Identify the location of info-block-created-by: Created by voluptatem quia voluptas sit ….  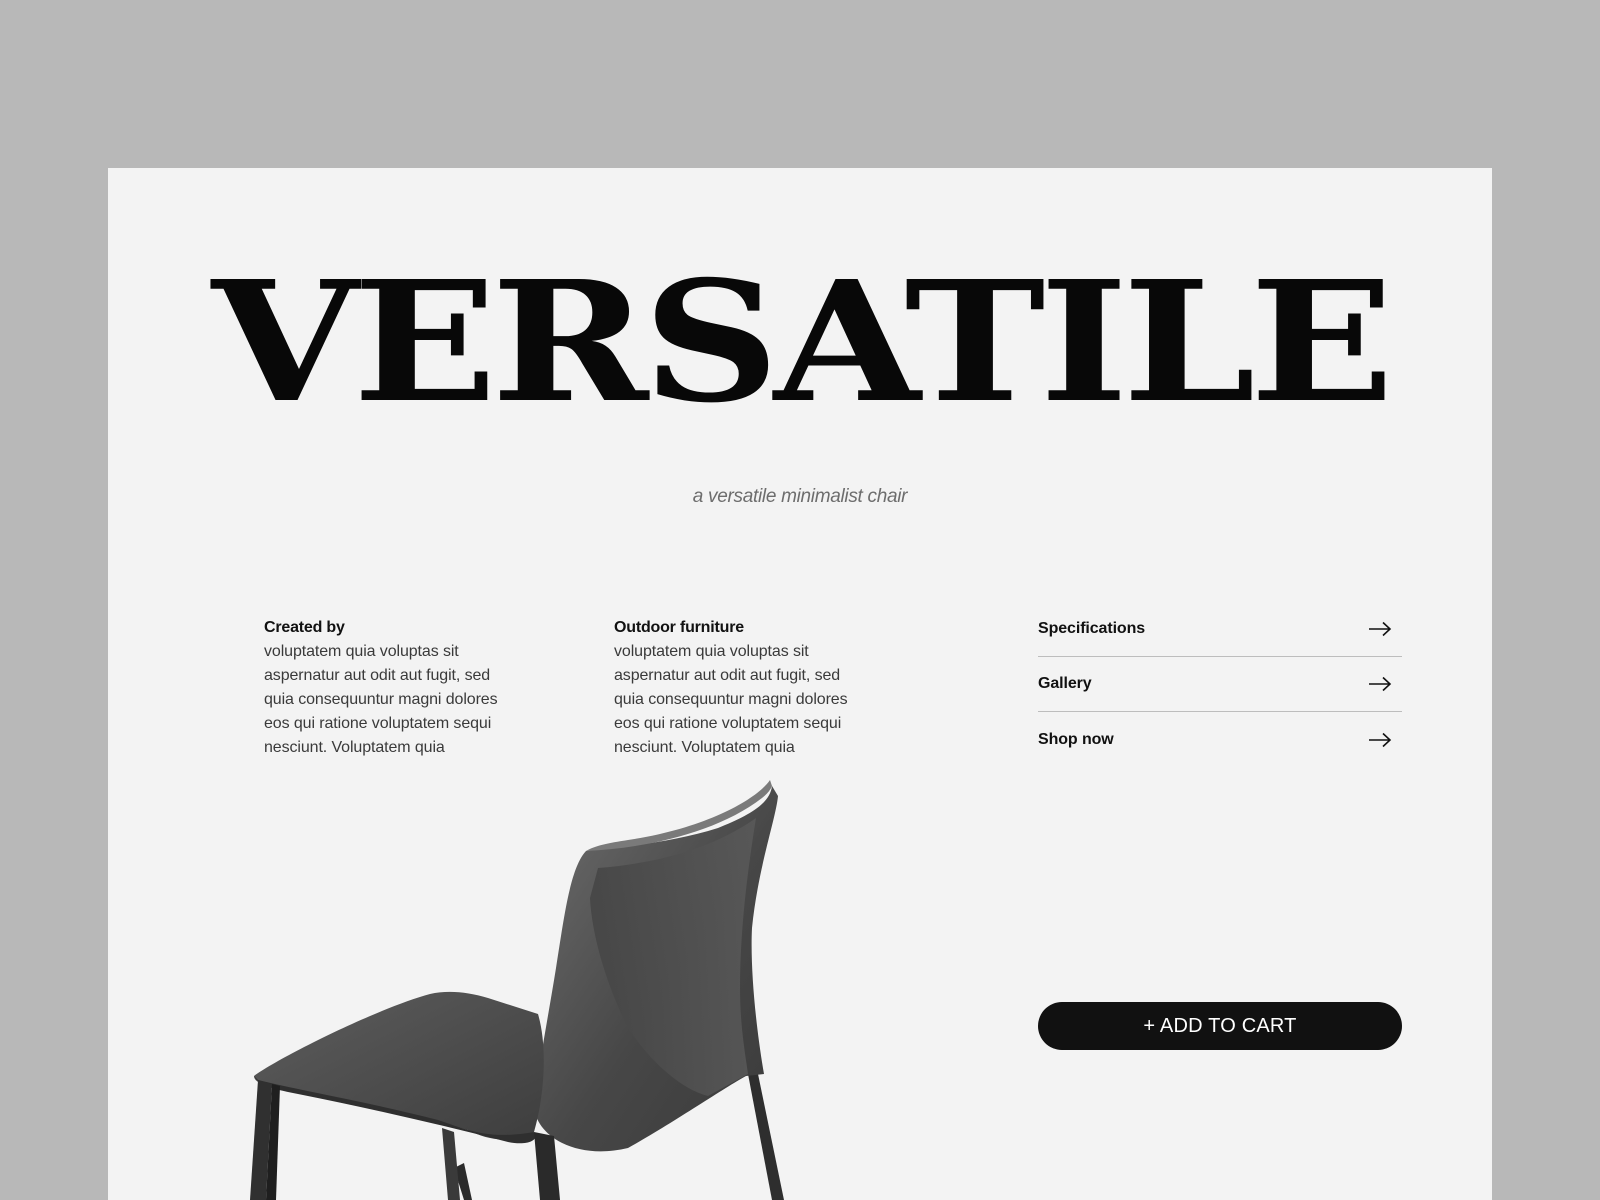
(394, 688).